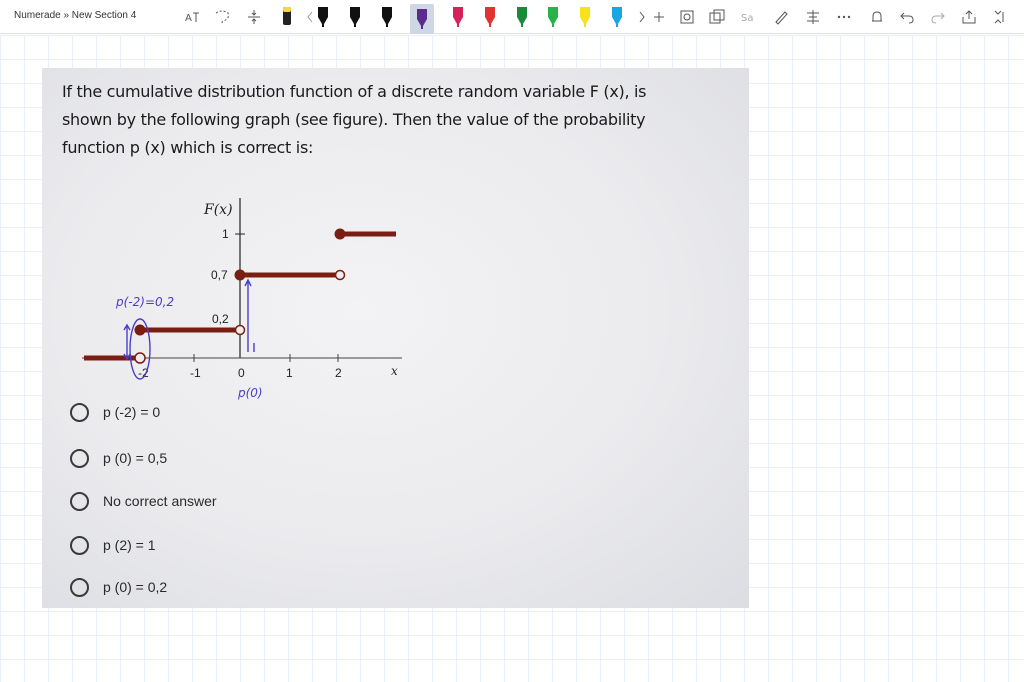 Image resolution: width=1024 pixels, height=682 pixels. I want to click on pen-1-icon, so click(323, 17).